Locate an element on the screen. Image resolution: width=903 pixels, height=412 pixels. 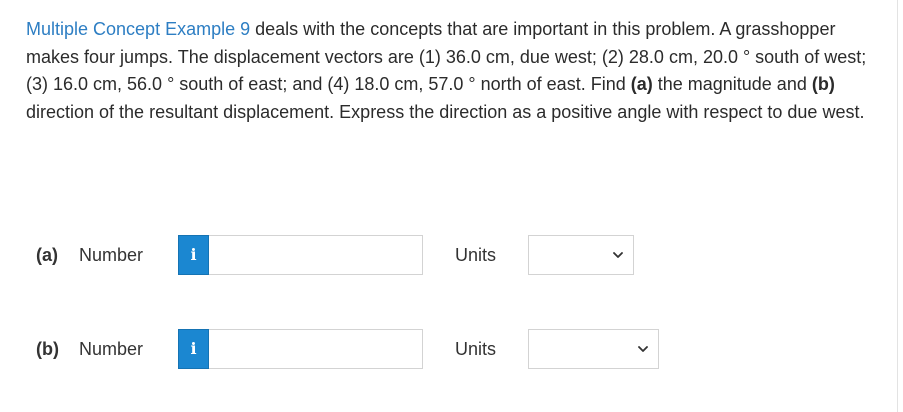
answer-row-a: (a) Number i Units is located at coordinates (449, 256).